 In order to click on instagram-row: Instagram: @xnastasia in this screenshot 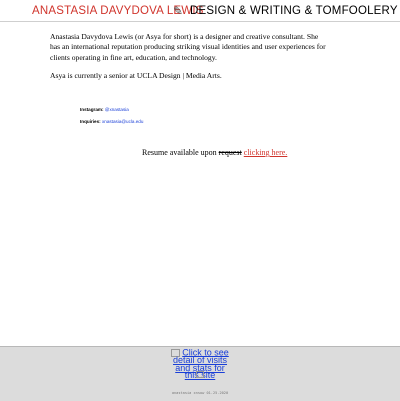, I will do `click(111, 109)`.